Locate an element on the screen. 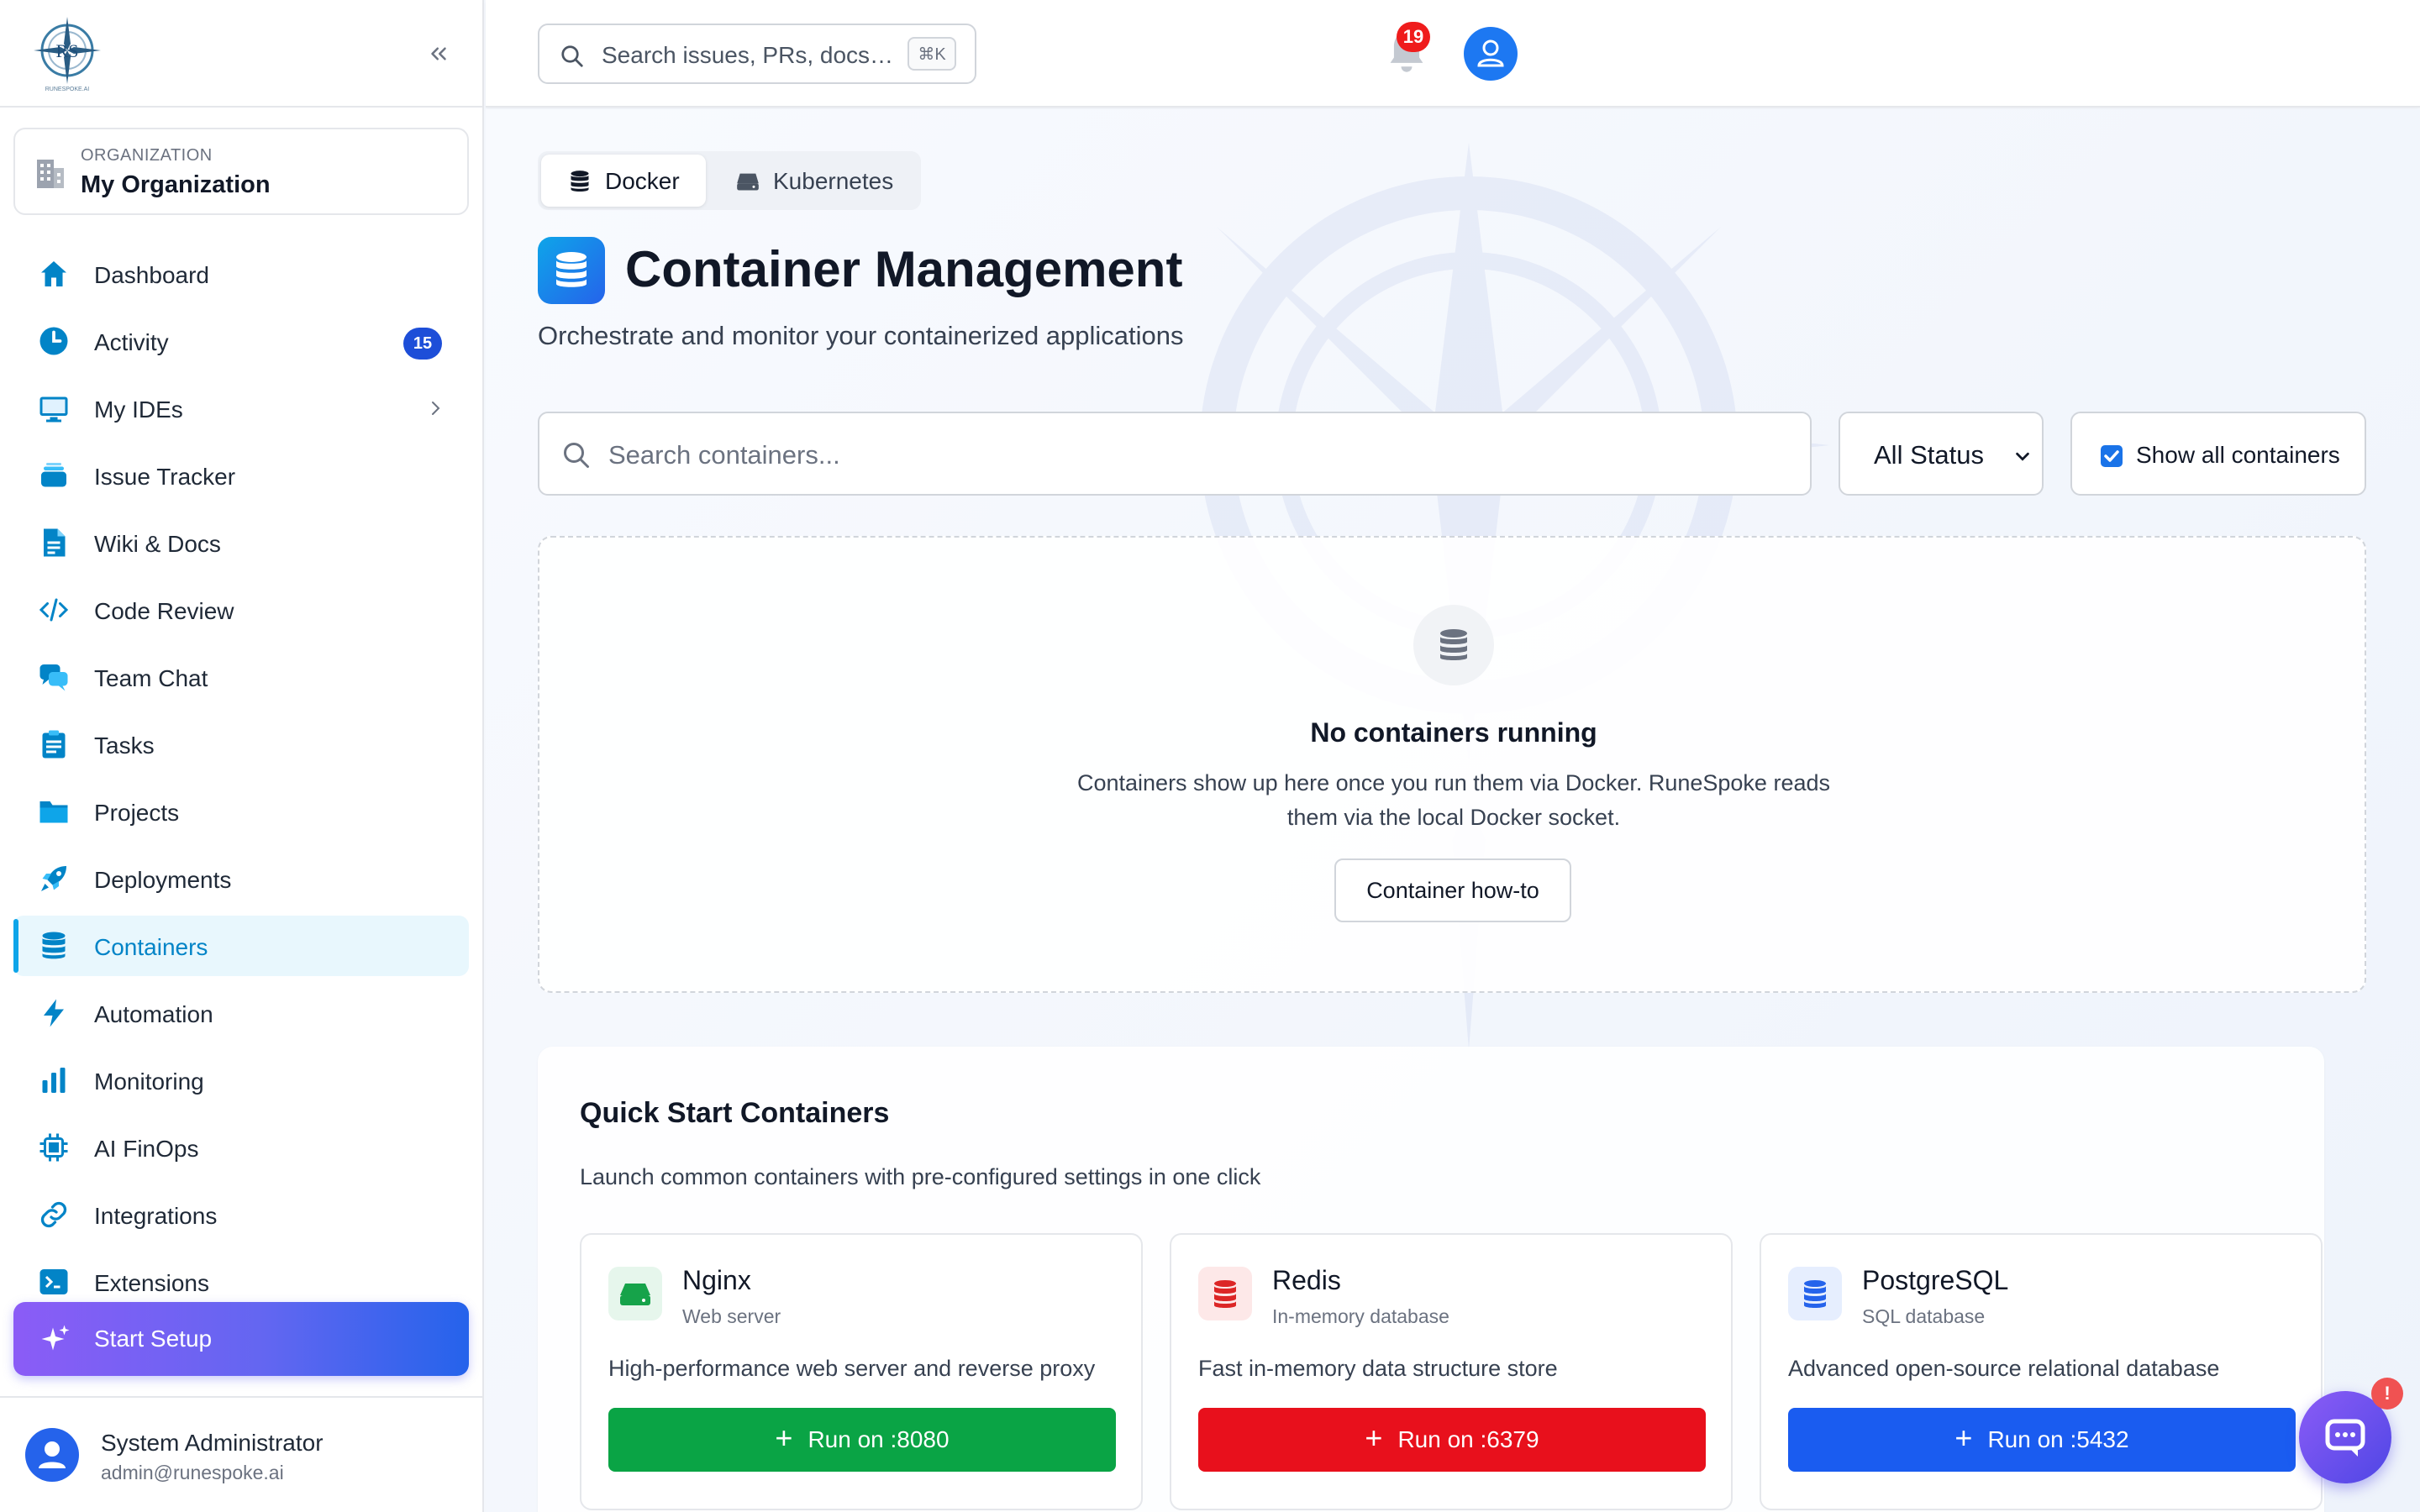 The image size is (2420, 1512). sidebar-item-label: My IDEs is located at coordinates (138, 409).